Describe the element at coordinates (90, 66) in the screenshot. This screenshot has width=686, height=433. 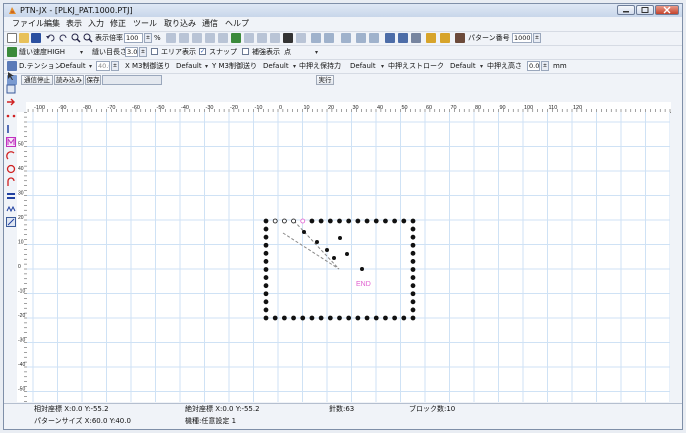
I see `tension-dropdown-icon: ▾` at that location.